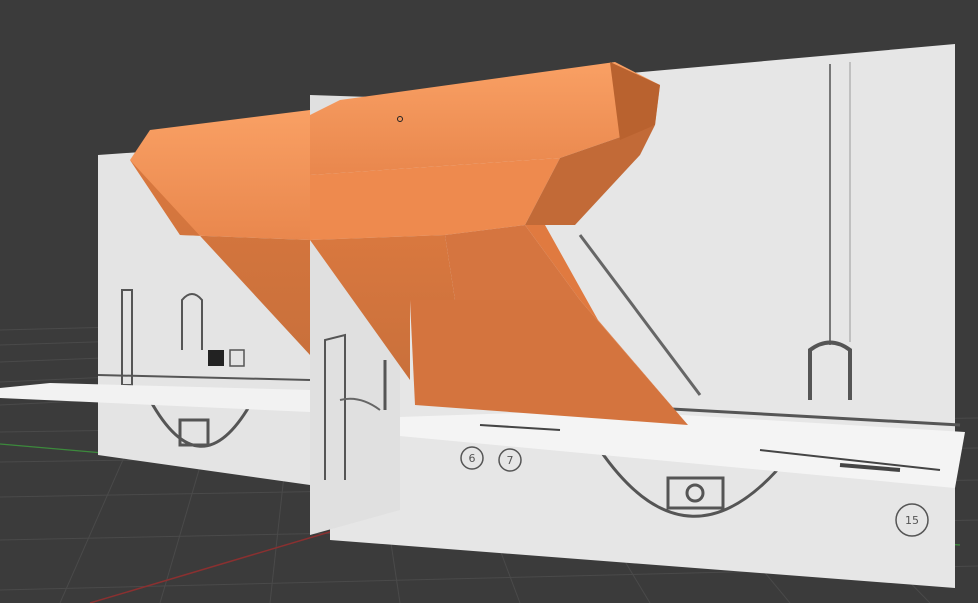 The height and width of the screenshot is (603, 978). Describe the element at coordinates (912, 520) in the screenshot. I see `svg-text: 15` at that location.